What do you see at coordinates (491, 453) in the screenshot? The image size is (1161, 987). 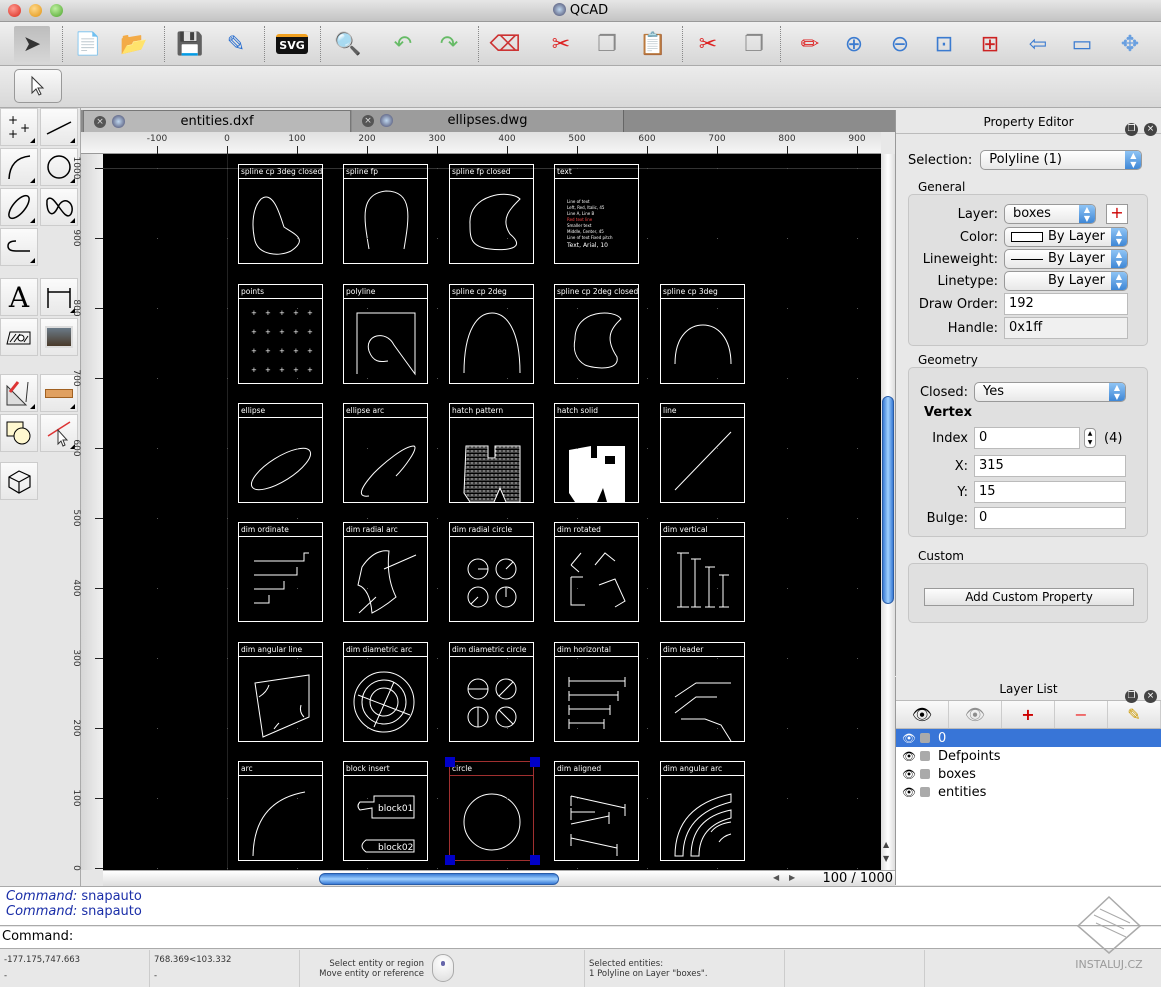 I see `drawing-tile: hatch pattern` at bounding box center [491, 453].